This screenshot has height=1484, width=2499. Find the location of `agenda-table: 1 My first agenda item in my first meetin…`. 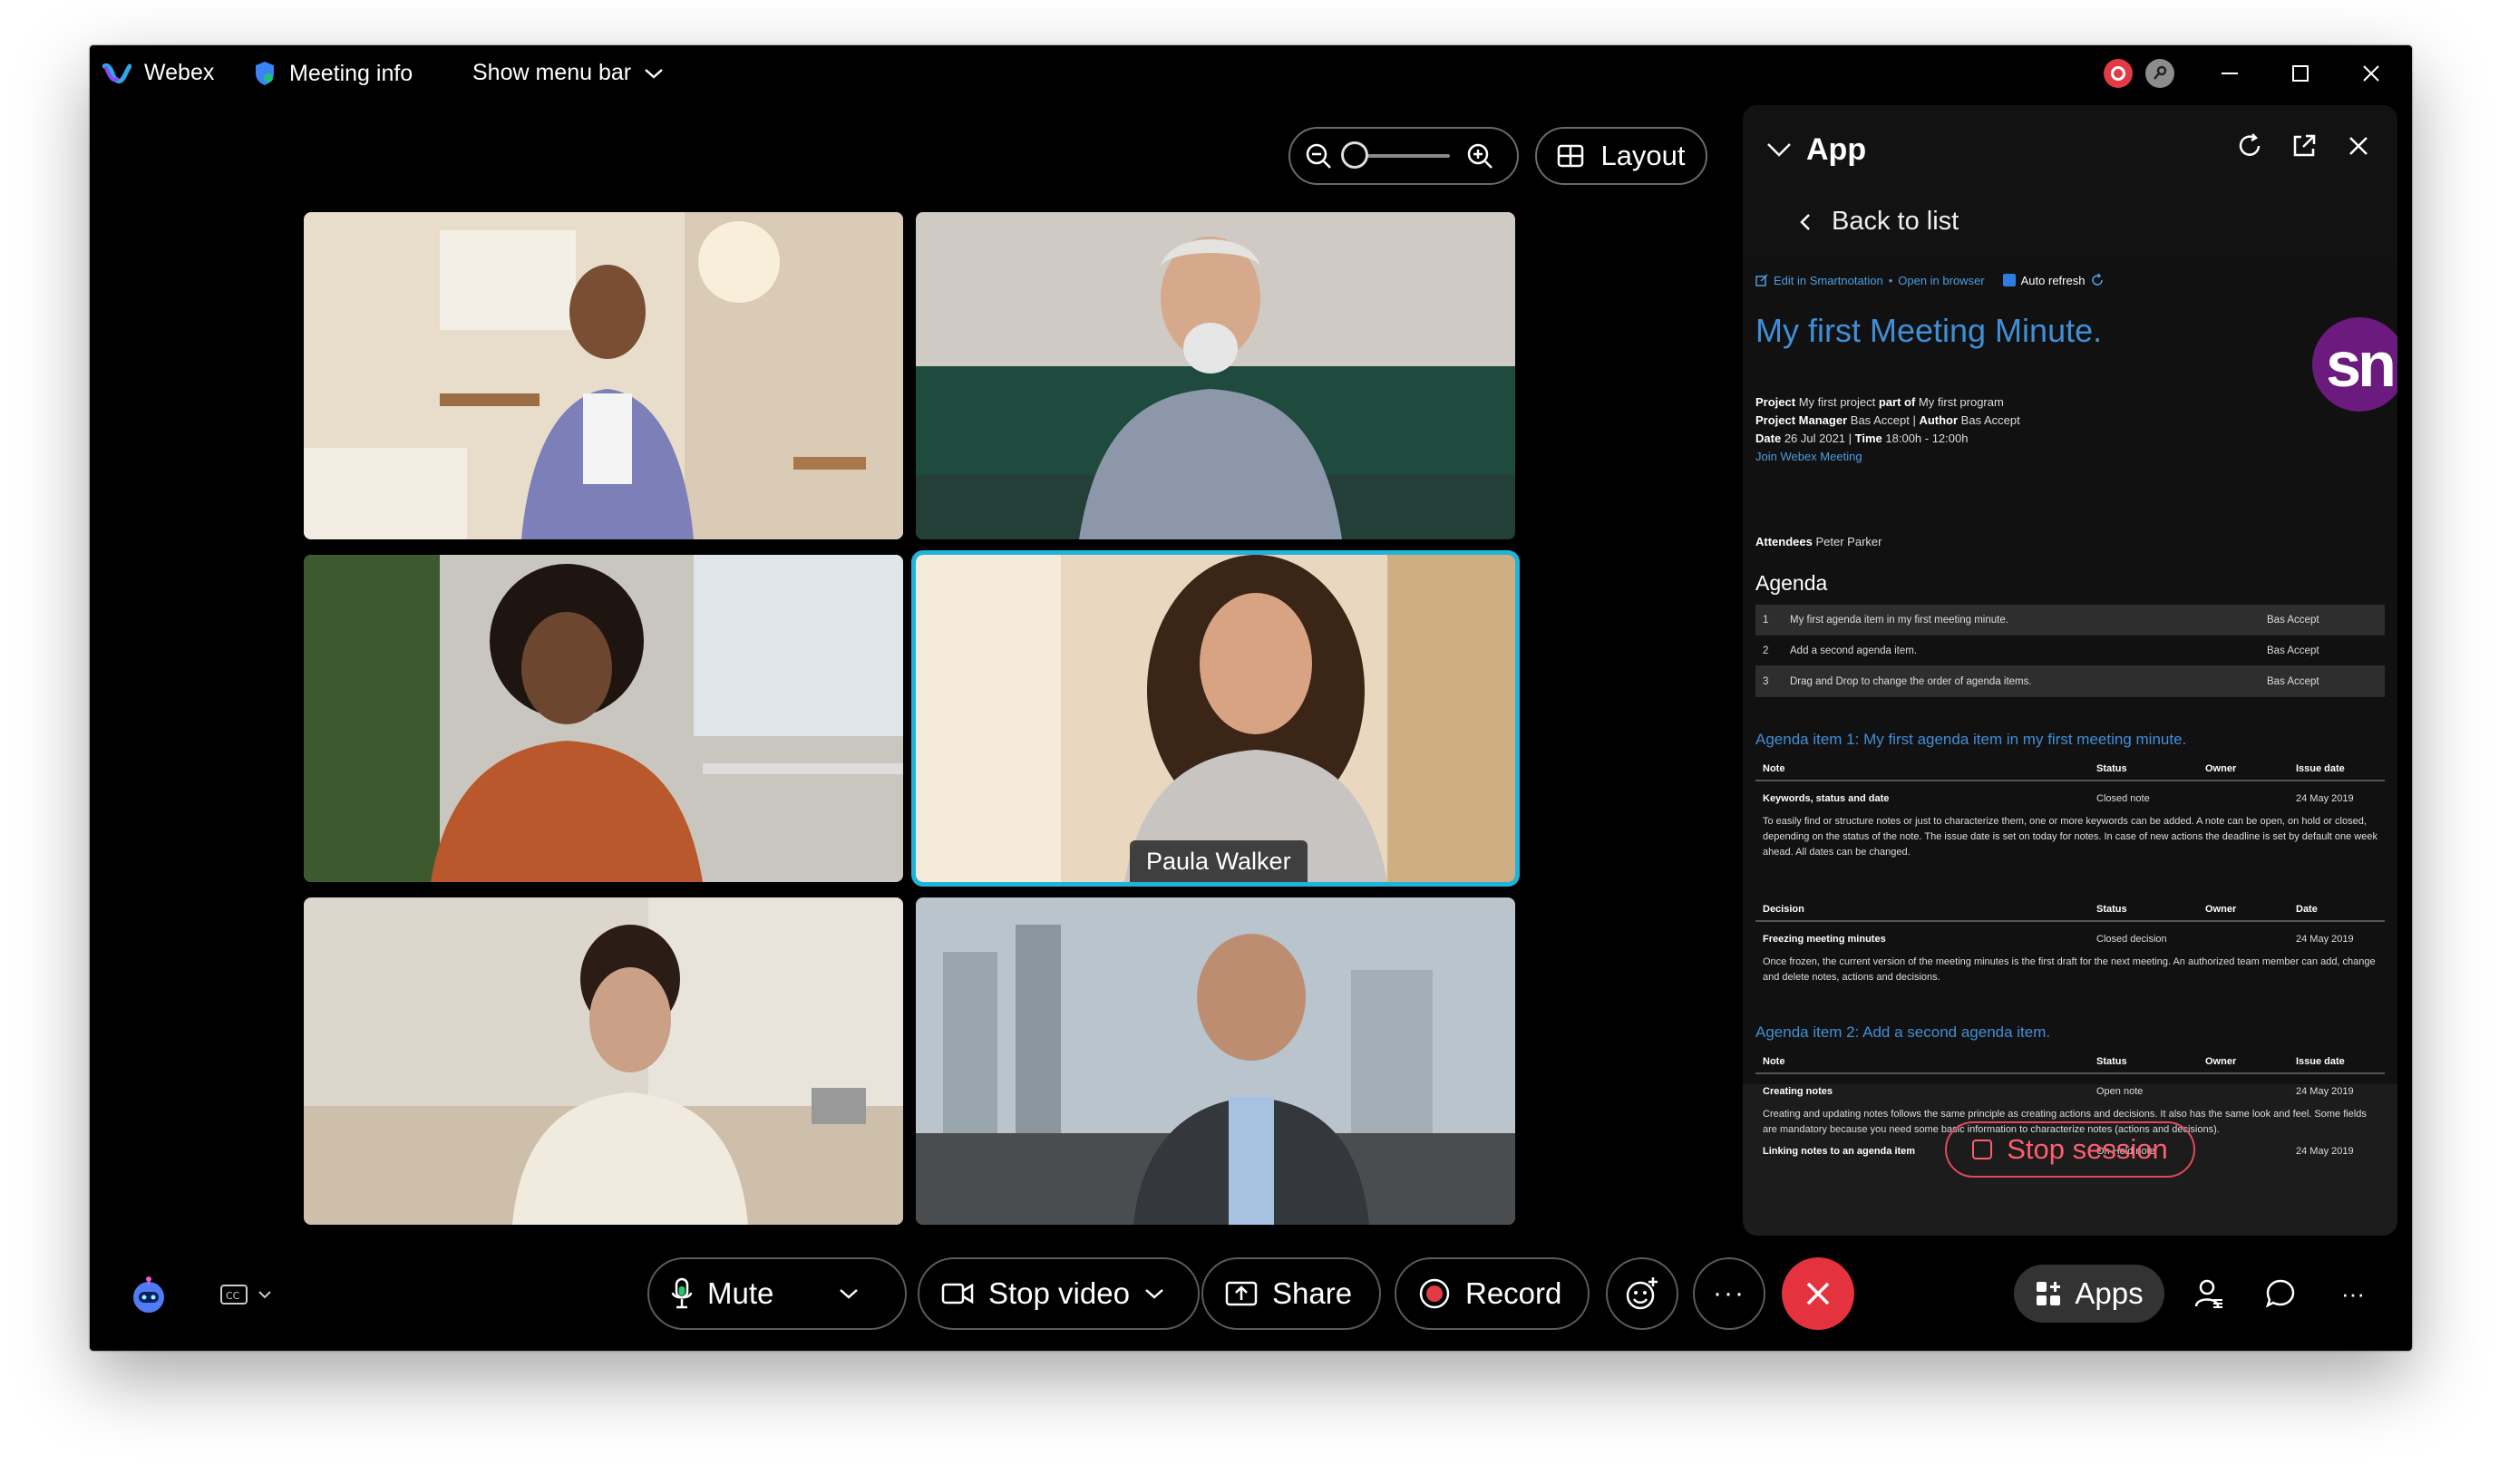

agenda-table: 1 My first agenda item in my first meetin… is located at coordinates (2070, 651).